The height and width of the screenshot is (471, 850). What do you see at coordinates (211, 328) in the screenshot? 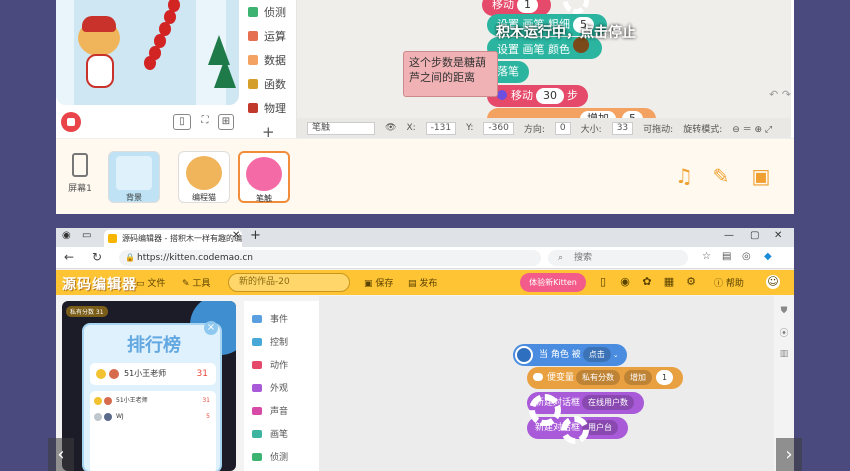
I see `close-icon: ×` at bounding box center [211, 328].